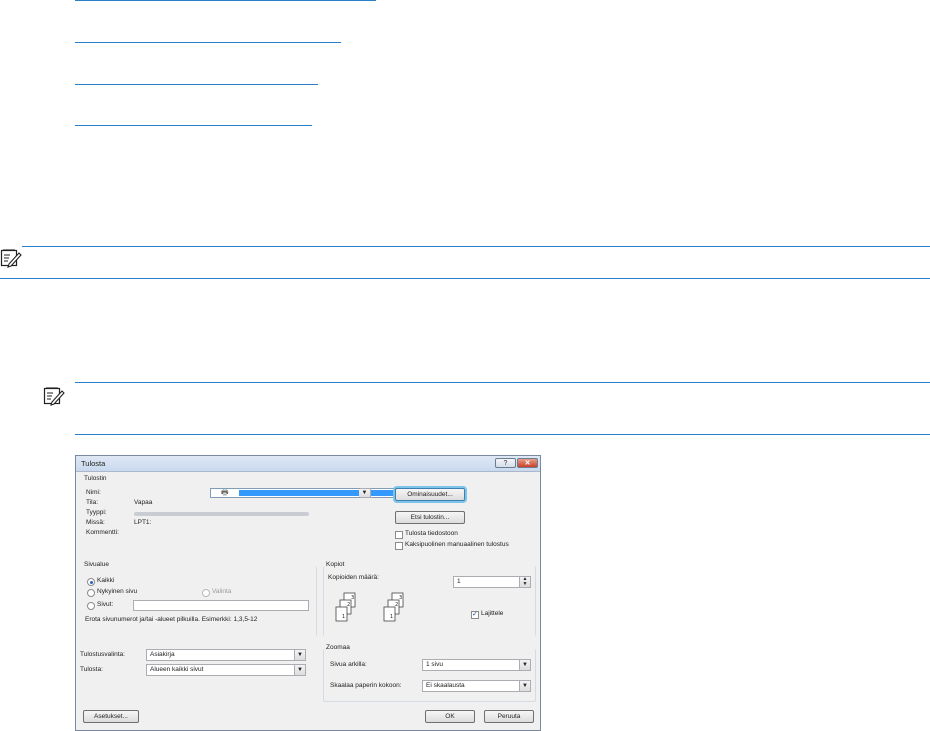 This screenshot has height=731, width=930. What do you see at coordinates (476, 686) in the screenshot?
I see `scale-select: Ei skaalausta ▼` at bounding box center [476, 686].